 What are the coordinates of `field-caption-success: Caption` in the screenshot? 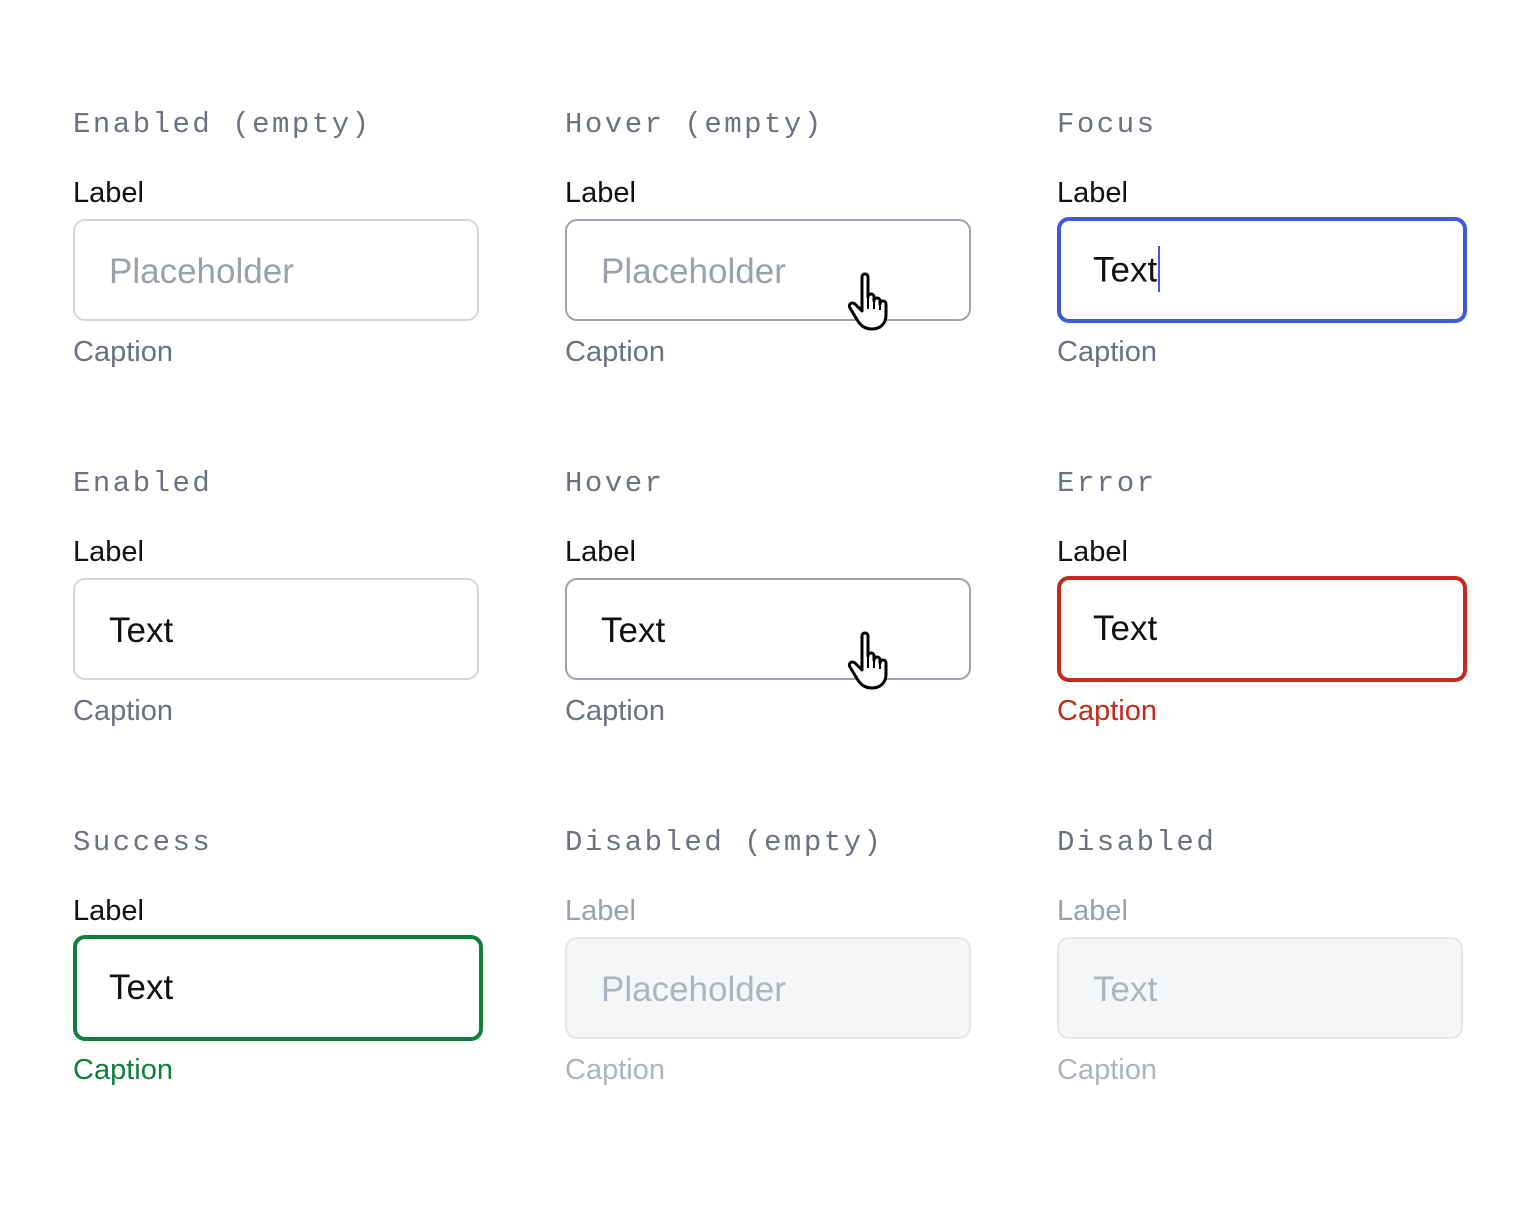 It's located at (123, 1070).